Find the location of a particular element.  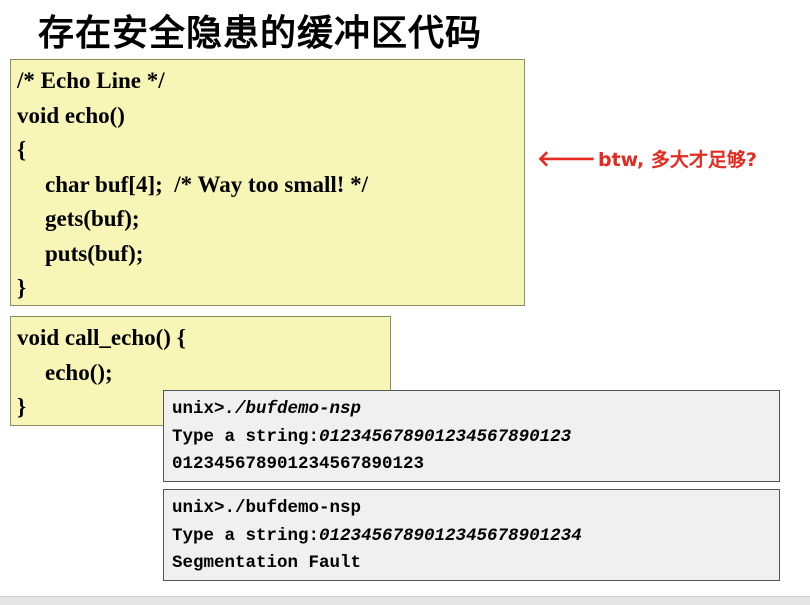

code-line: { is located at coordinates (22, 149).